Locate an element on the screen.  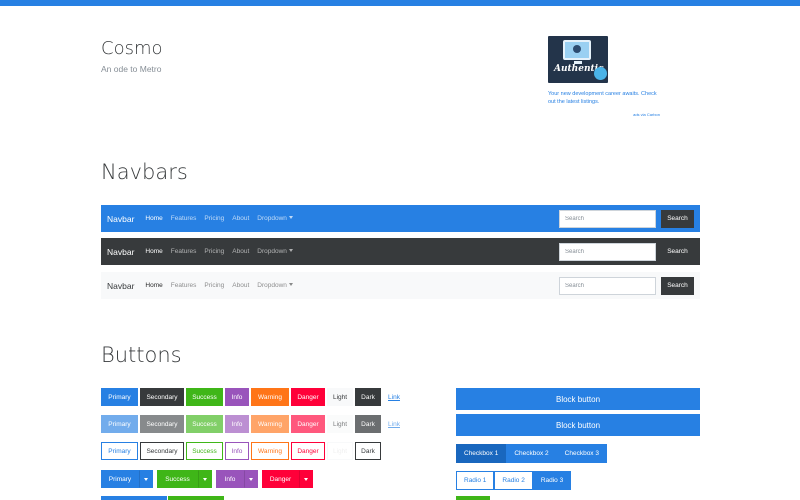
danger-split-button: Danger is located at coordinates (280, 479).